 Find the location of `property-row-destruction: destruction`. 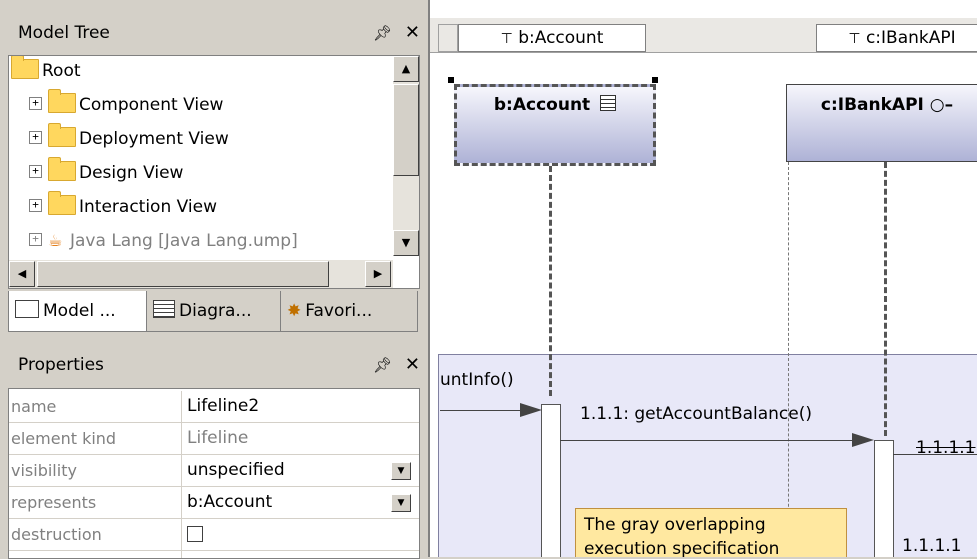

property-row-destruction: destruction is located at coordinates (214, 535).